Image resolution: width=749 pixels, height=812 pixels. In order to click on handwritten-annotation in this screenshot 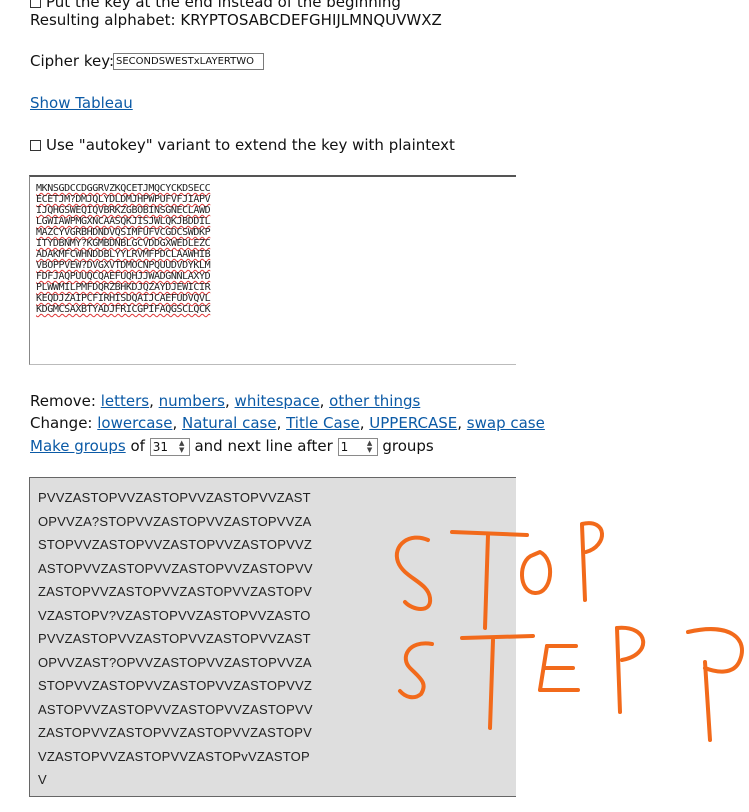, I will do `click(569, 631)`.